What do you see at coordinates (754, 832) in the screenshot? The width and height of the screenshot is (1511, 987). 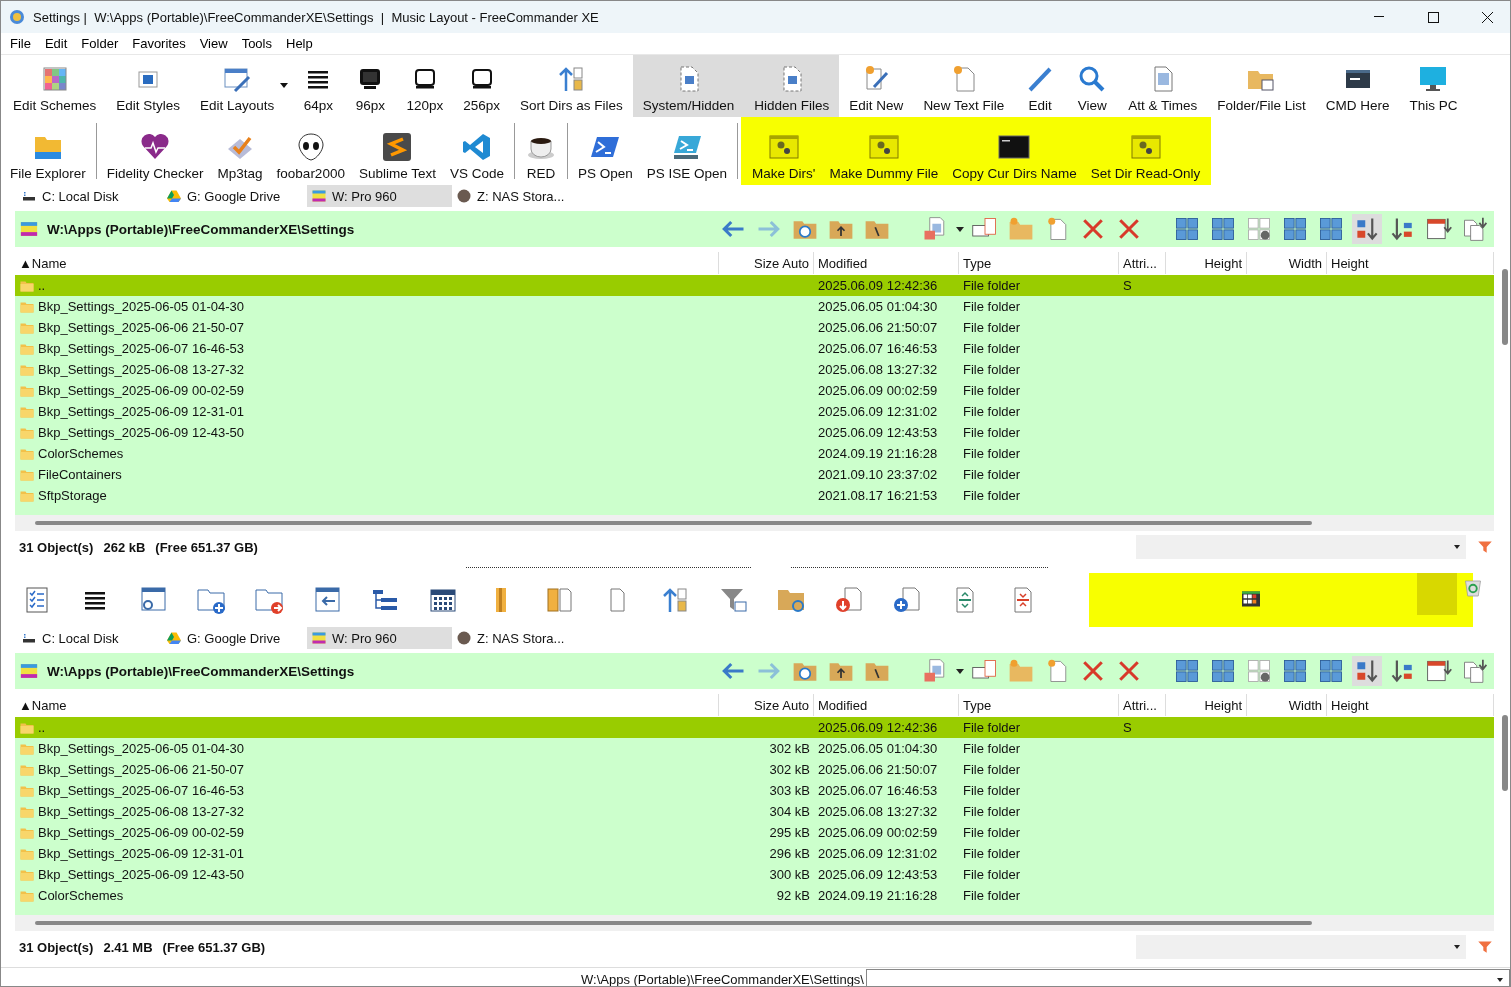 I see `file-row: Bkp_Settings_2025-06-09 00-02-59 295 kB 2025.06.09 00:02:59 File folder` at bounding box center [754, 832].